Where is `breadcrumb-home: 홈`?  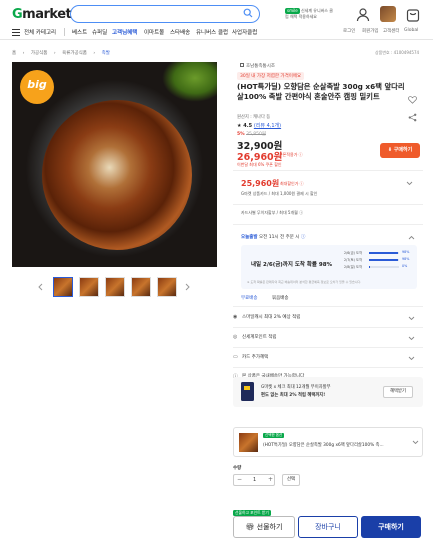
breadcrumb-home: 홈 is located at coordinates (14, 53).